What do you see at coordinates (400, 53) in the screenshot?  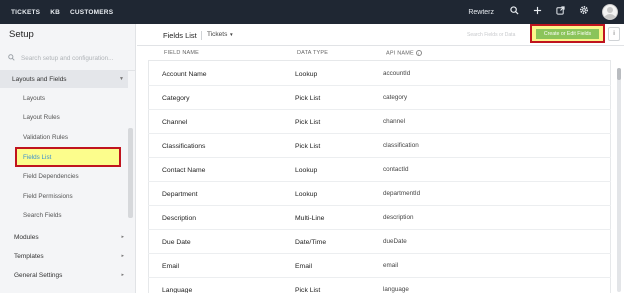 I see `column-header-api-name-label: API NAME` at bounding box center [400, 53].